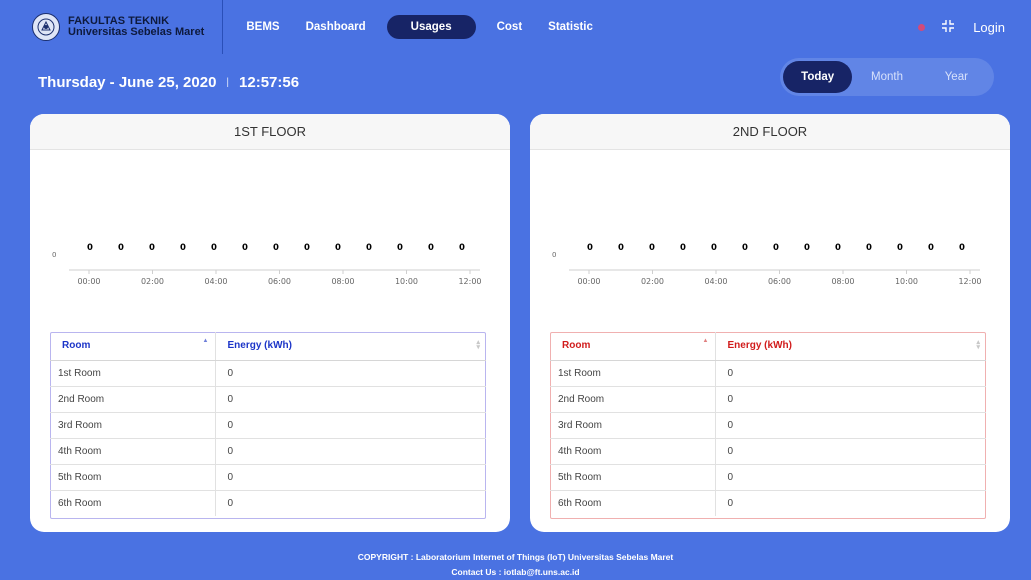 The height and width of the screenshot is (580, 1031). I want to click on table-row: 4th Room 0, so click(768, 451).